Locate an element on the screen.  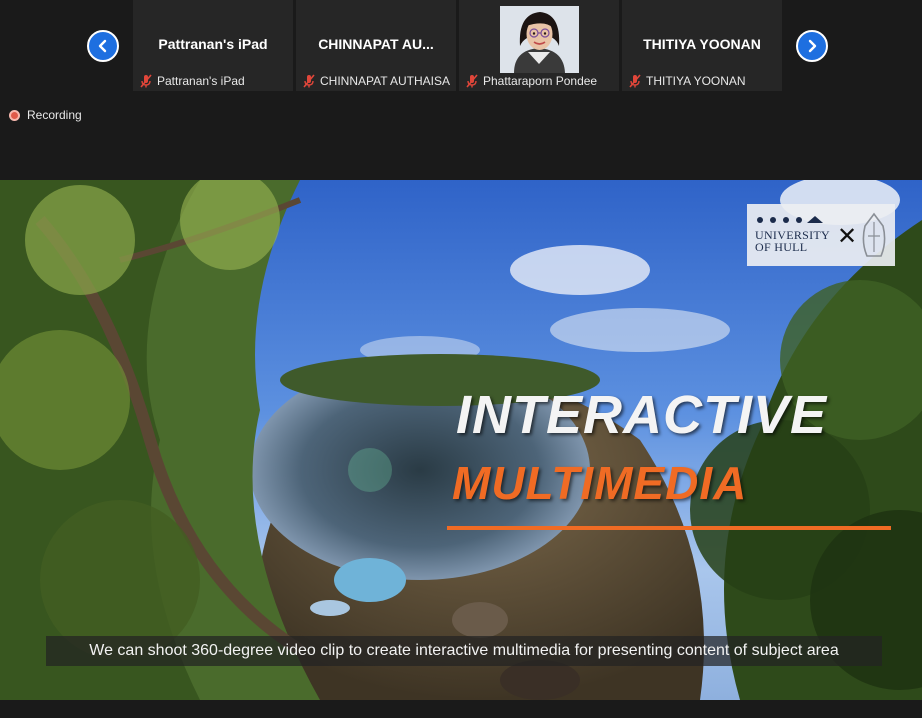
participant-footer: CHINNAPAT AUTHAISA is located at coordinates (376, 81).